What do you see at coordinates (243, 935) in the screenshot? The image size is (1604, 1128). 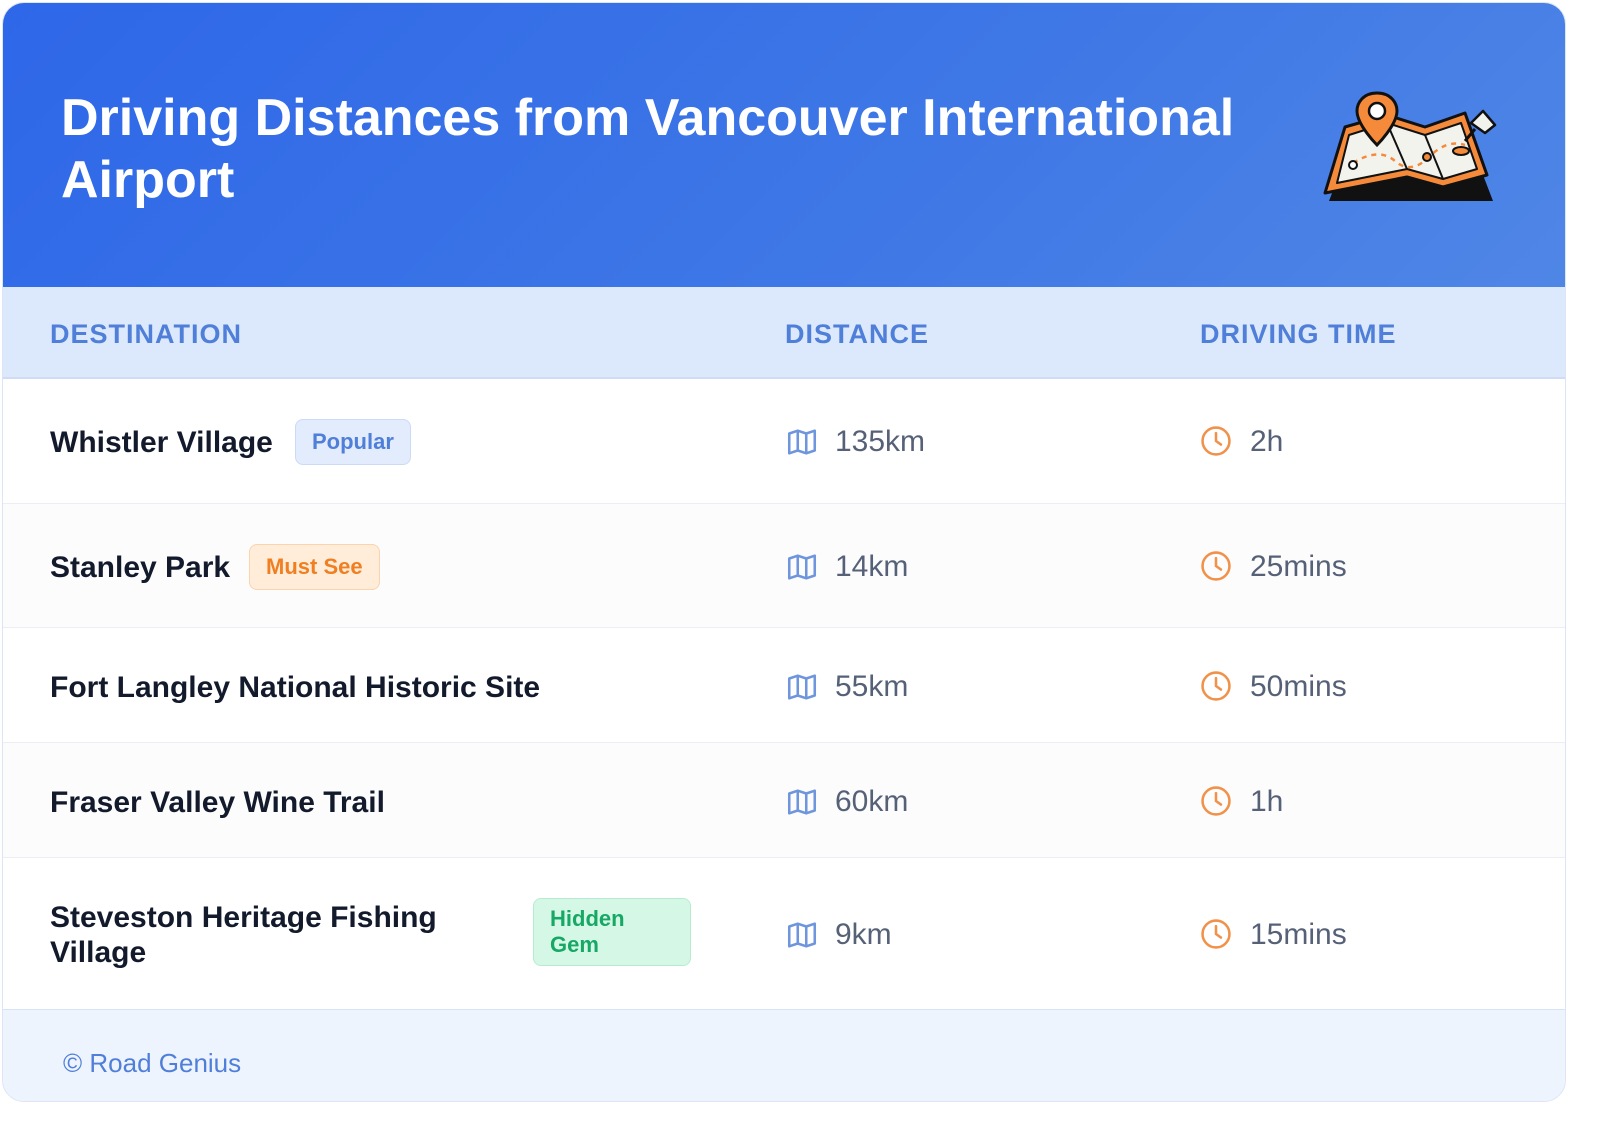 I see `destination-name: Steveston Heritage Fishing Village` at bounding box center [243, 935].